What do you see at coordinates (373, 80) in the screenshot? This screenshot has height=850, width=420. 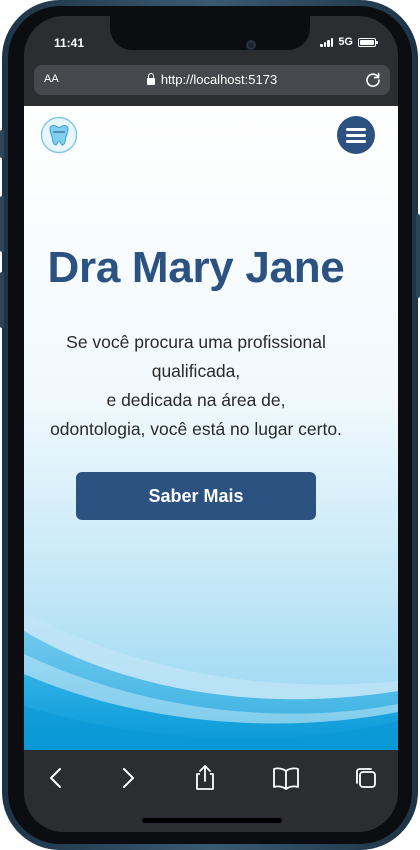 I see `reload-icon` at bounding box center [373, 80].